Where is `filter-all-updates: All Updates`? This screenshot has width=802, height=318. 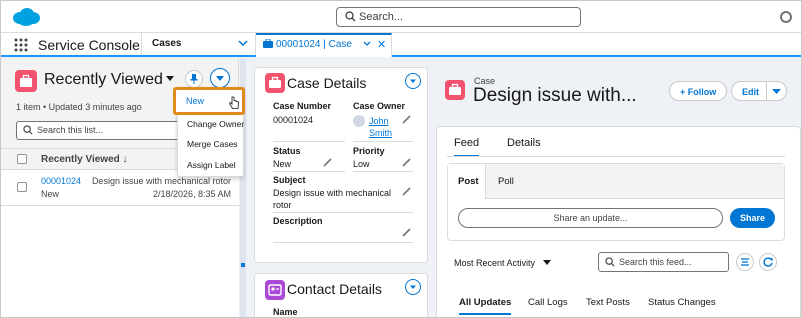 filter-all-updates: All Updates is located at coordinates (485, 306).